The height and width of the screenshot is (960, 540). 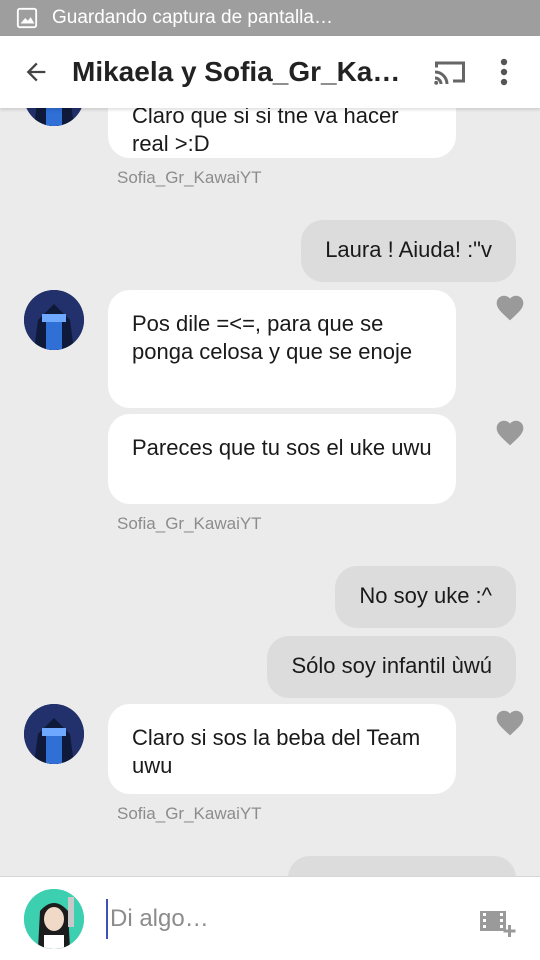 I want to click on message-text: Sólo soy infantil ùwú, so click(x=391, y=665).